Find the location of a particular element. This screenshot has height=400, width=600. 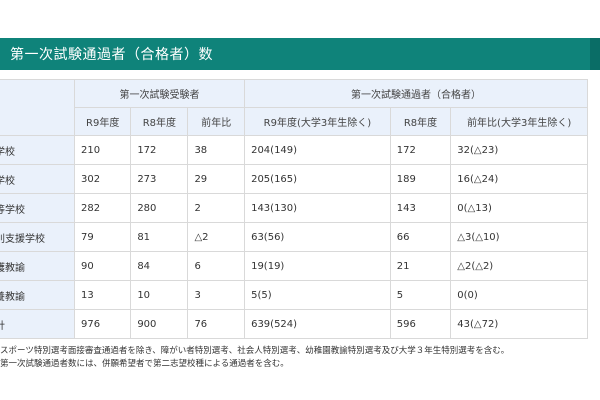

table-cell: △2 is located at coordinates (216, 237).